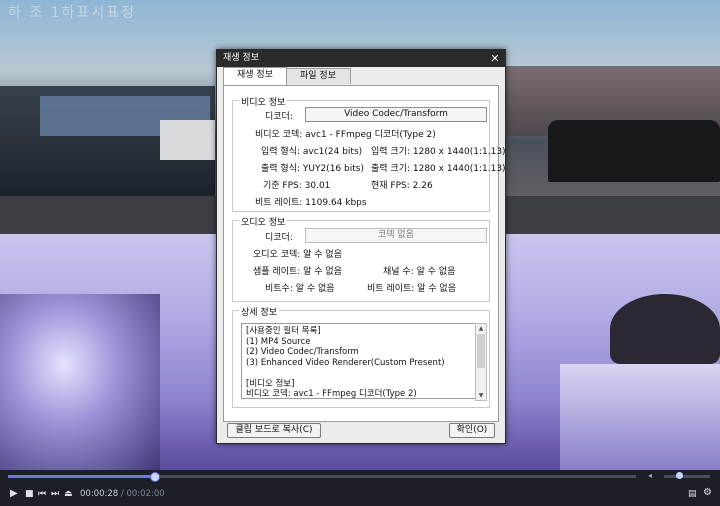 The height and width of the screenshot is (506, 720). What do you see at coordinates (438, 169) in the screenshot?
I see `output-size-text: 출력 크기: 1280 x 1440(1:1.13)` at bounding box center [438, 169].